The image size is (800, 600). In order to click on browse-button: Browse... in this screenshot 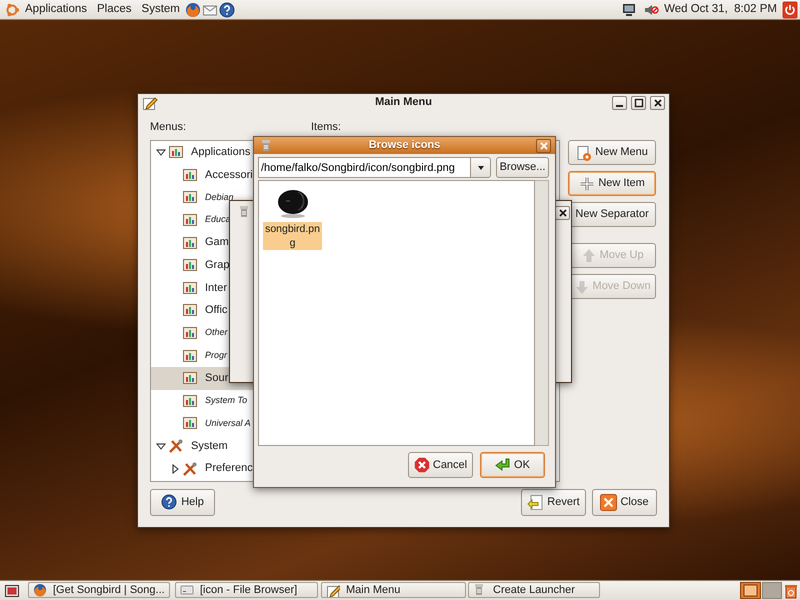, I will do `click(522, 167)`.